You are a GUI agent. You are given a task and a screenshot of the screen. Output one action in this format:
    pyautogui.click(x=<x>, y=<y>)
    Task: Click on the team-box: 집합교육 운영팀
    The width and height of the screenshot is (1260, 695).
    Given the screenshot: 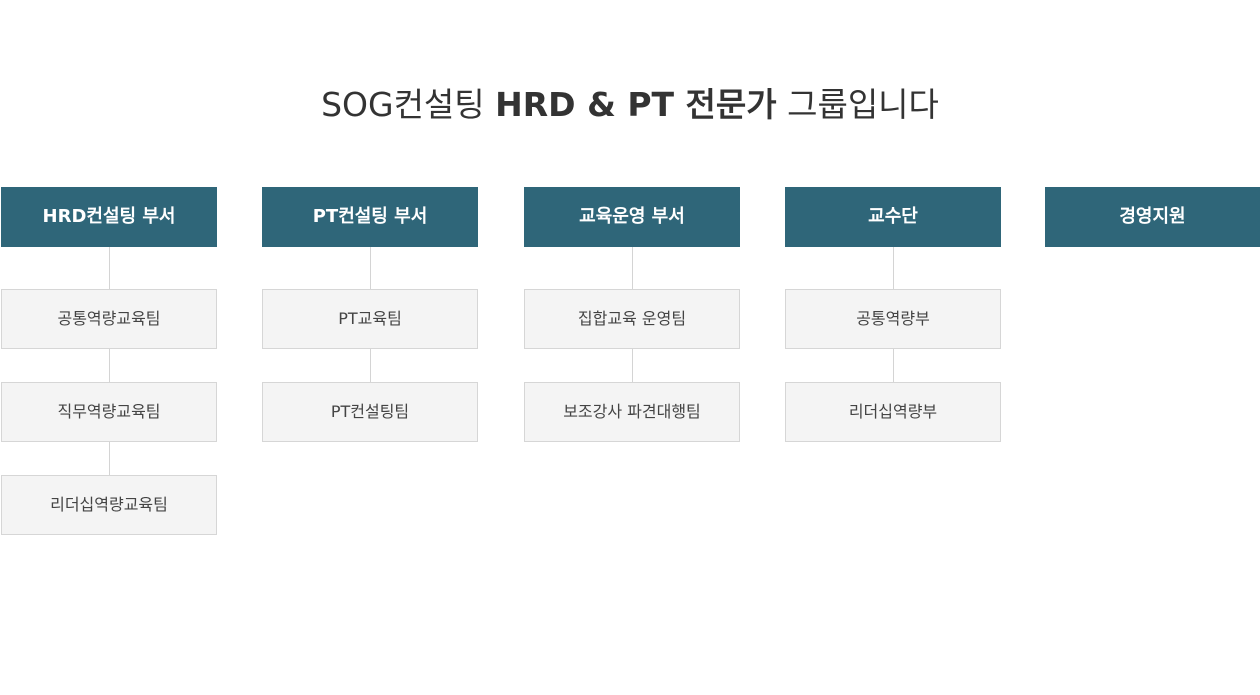 What is the action you would take?
    pyautogui.click(x=632, y=319)
    